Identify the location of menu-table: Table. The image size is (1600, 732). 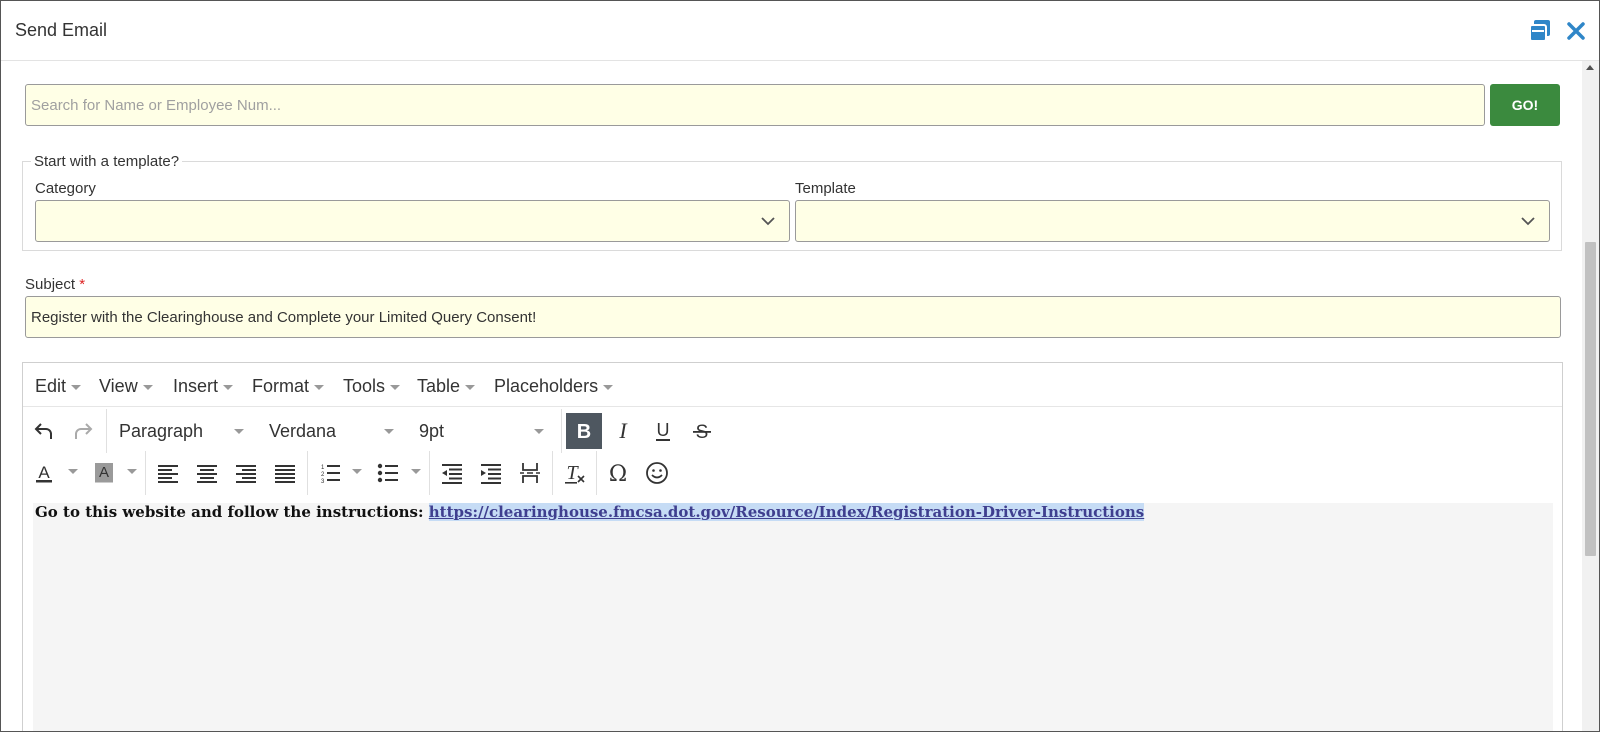
(446, 386).